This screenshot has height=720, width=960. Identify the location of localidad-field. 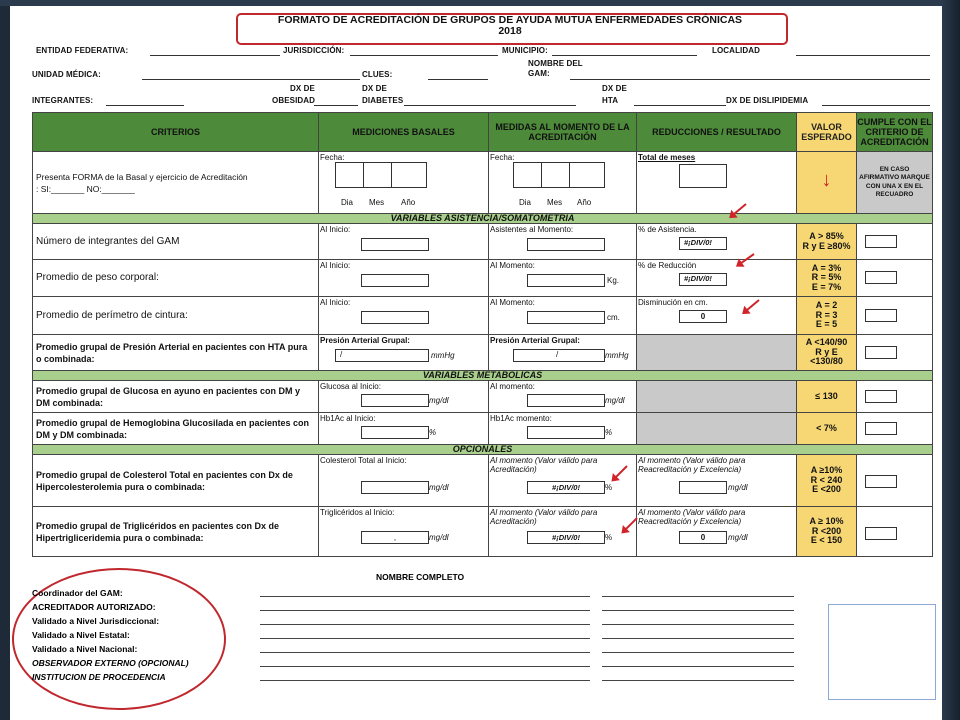
(863, 55).